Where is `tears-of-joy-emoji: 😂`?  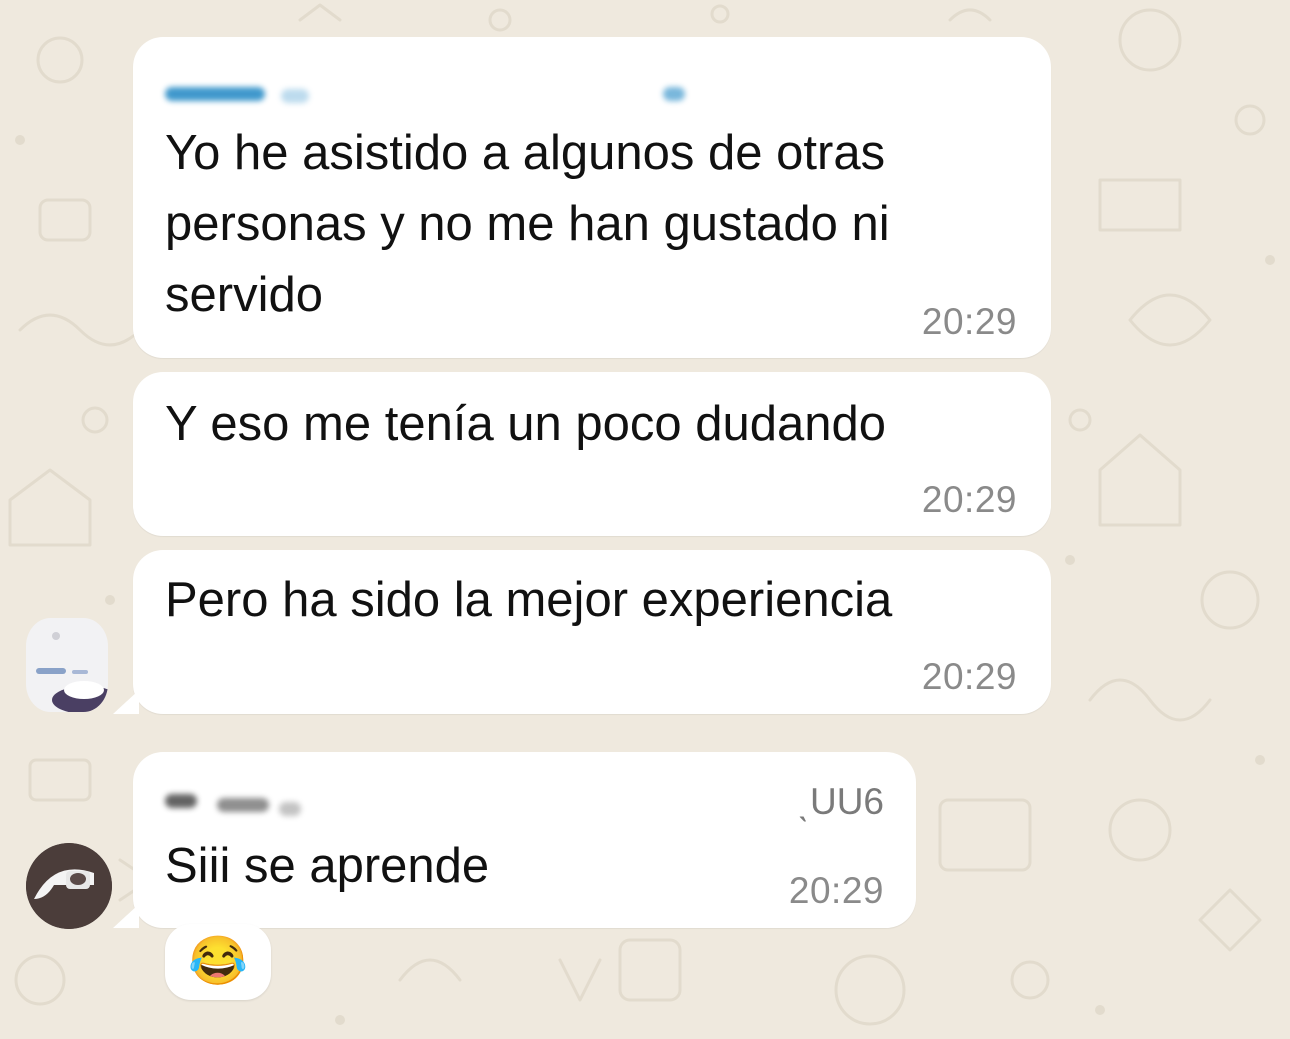
tears-of-joy-emoji: 😂 is located at coordinates (218, 961).